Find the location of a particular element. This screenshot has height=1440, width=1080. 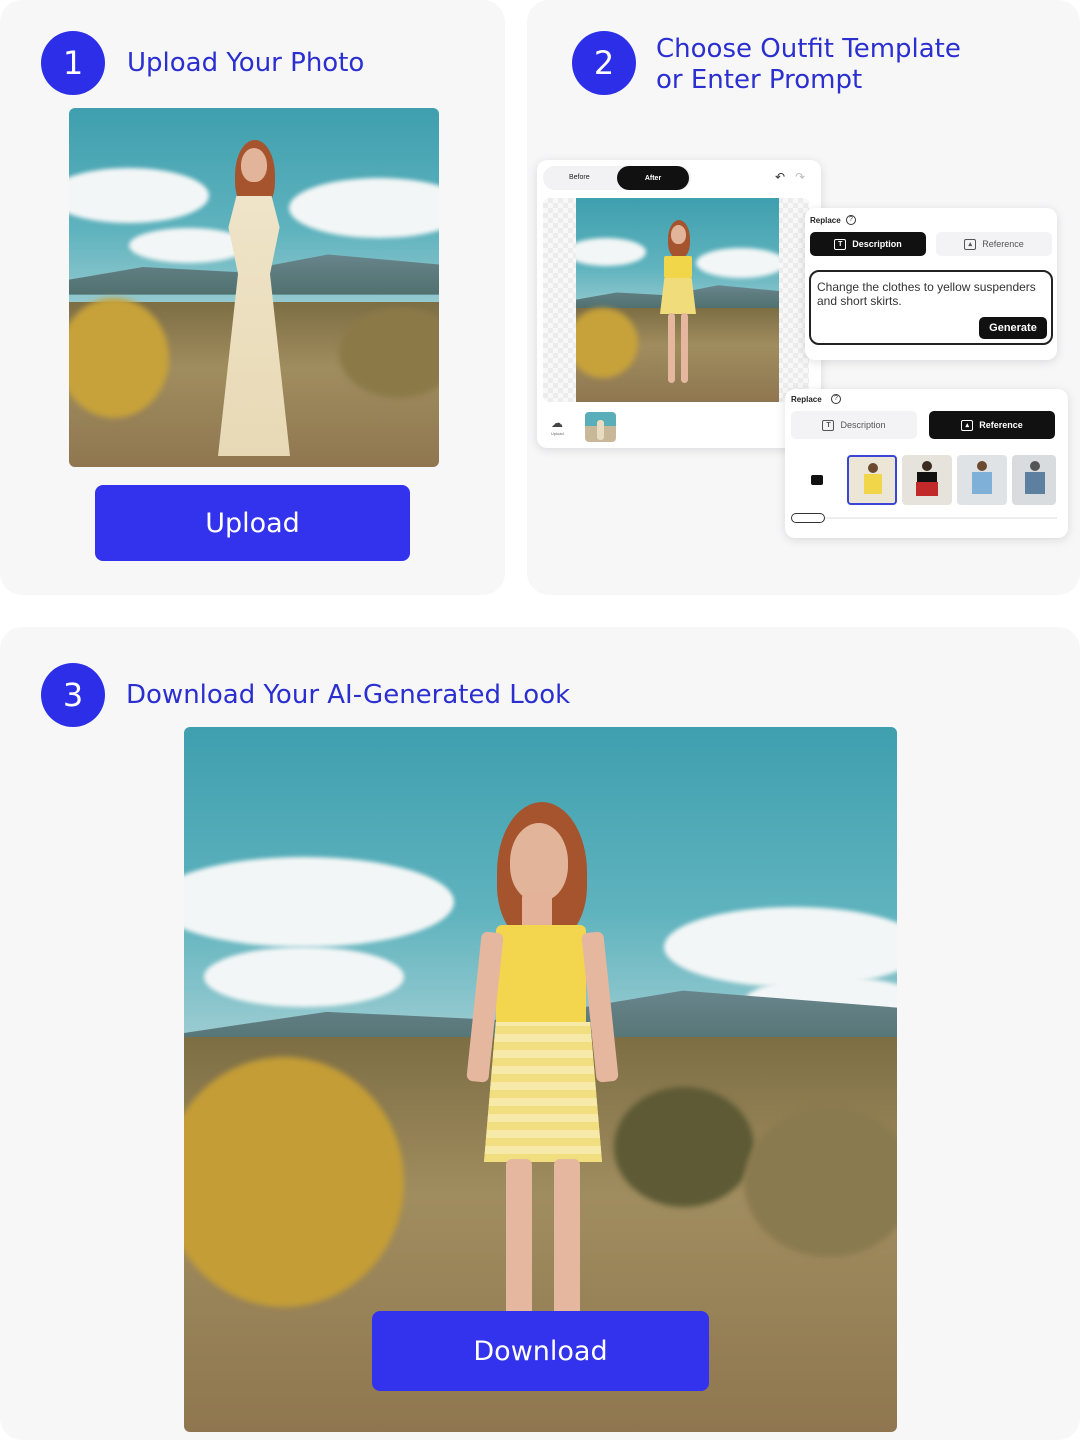

replace-label-2: Replace is located at coordinates (806, 399).